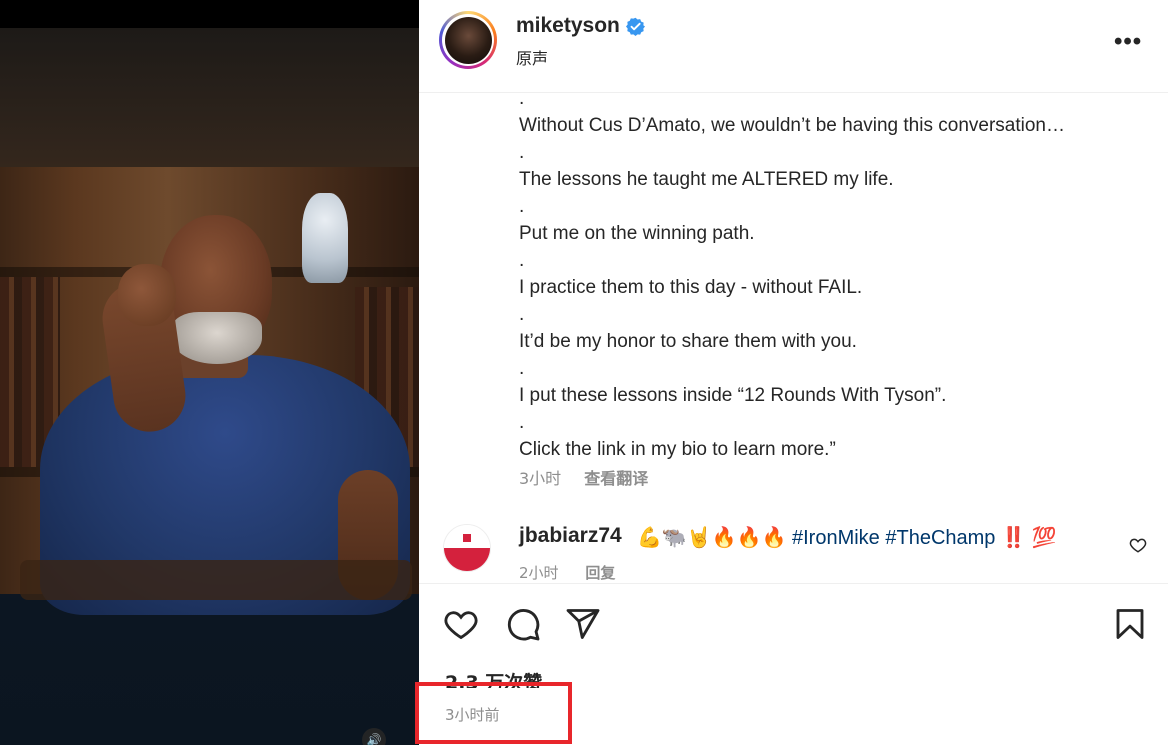 This screenshot has width=1168, height=745. I want to click on comment-avatar, so click(467, 548).